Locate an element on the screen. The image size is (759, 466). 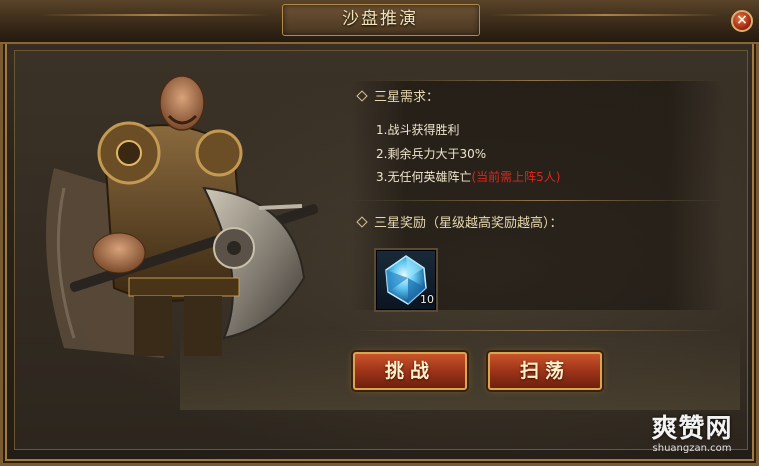
close-button: × is located at coordinates (742, 21).